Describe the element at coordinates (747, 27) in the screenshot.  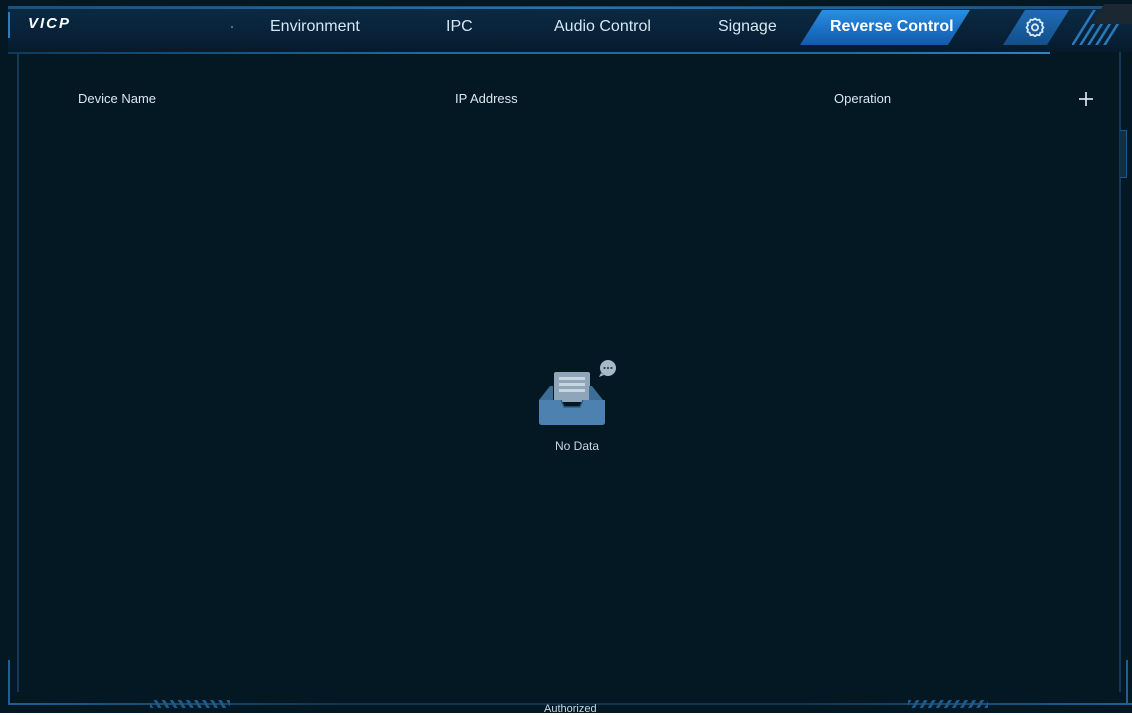
I see `nav-tab-signage: Signage` at that location.